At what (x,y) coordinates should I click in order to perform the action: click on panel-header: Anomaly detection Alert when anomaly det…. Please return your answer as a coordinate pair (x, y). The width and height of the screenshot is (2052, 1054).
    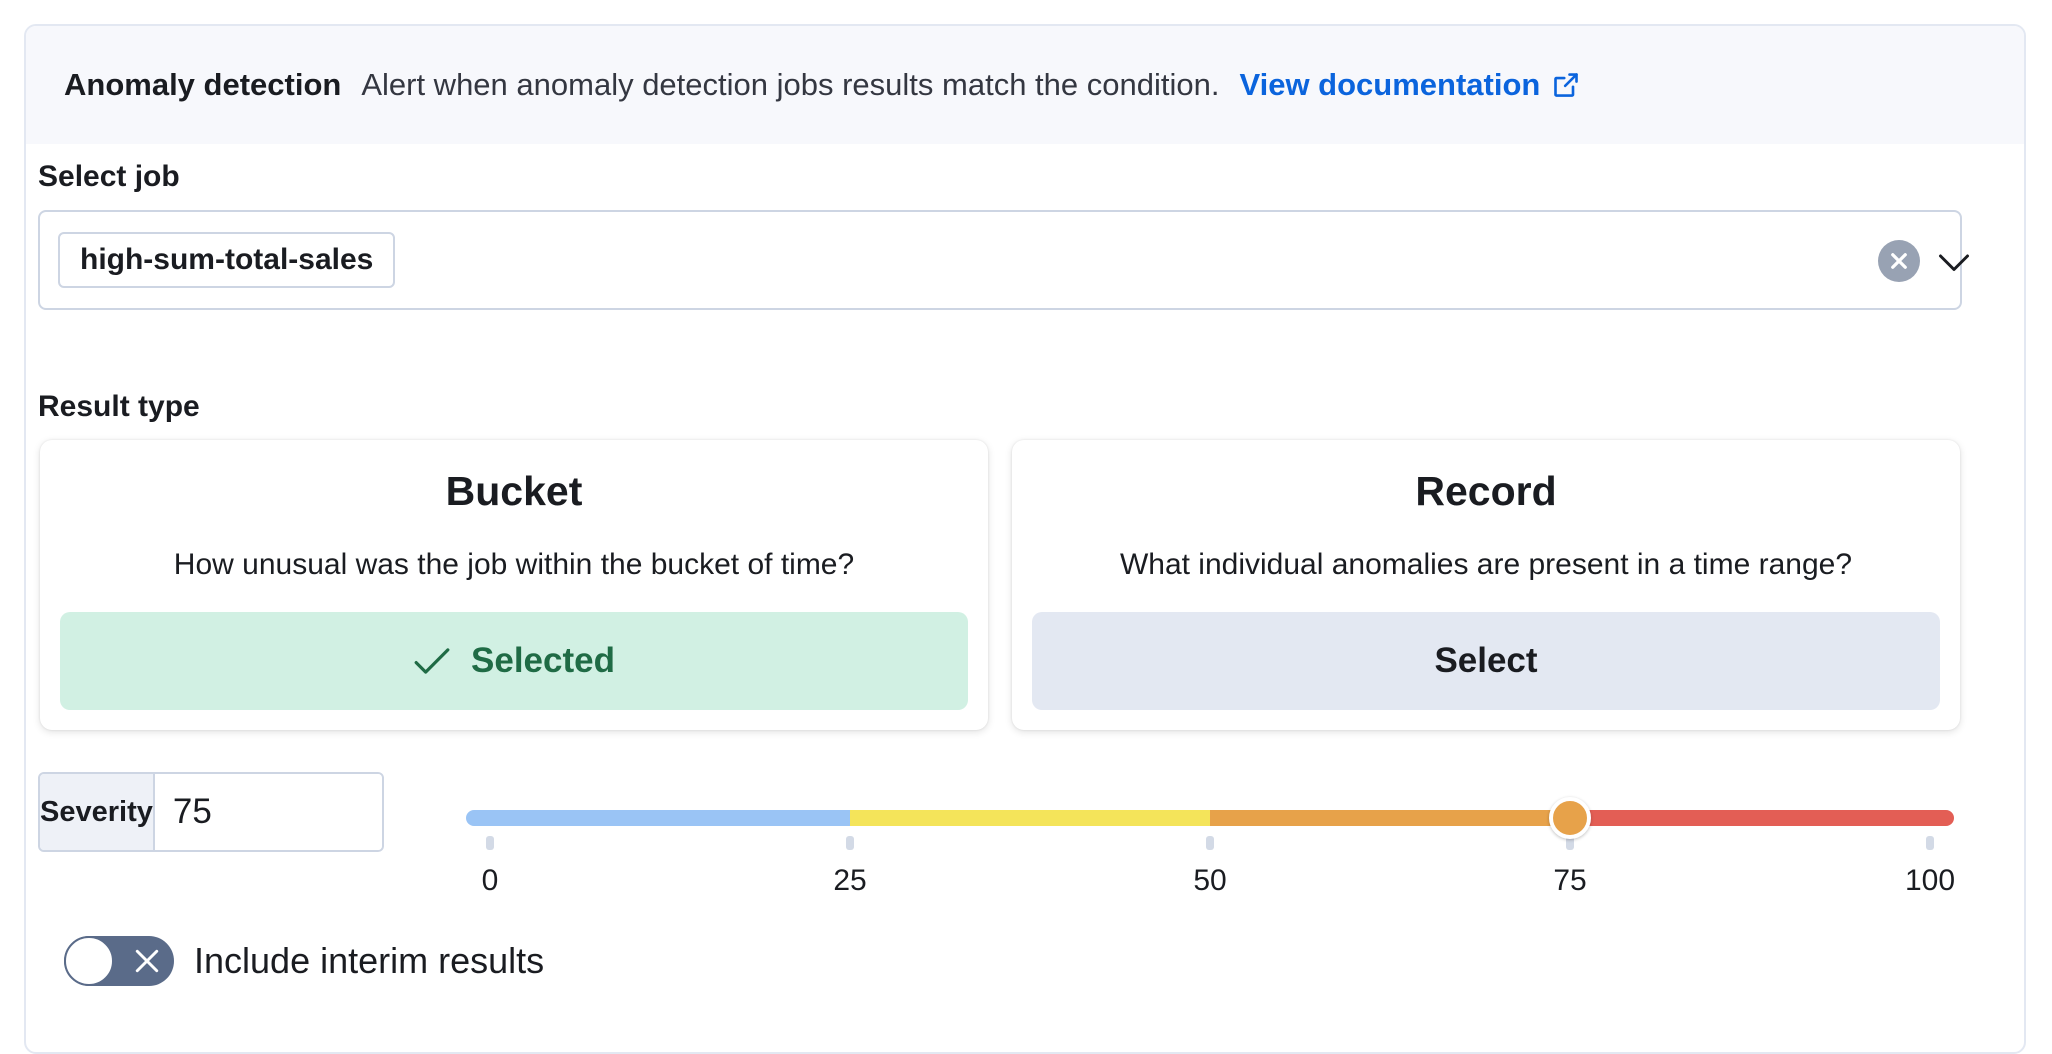
    Looking at the image, I should click on (1025, 85).